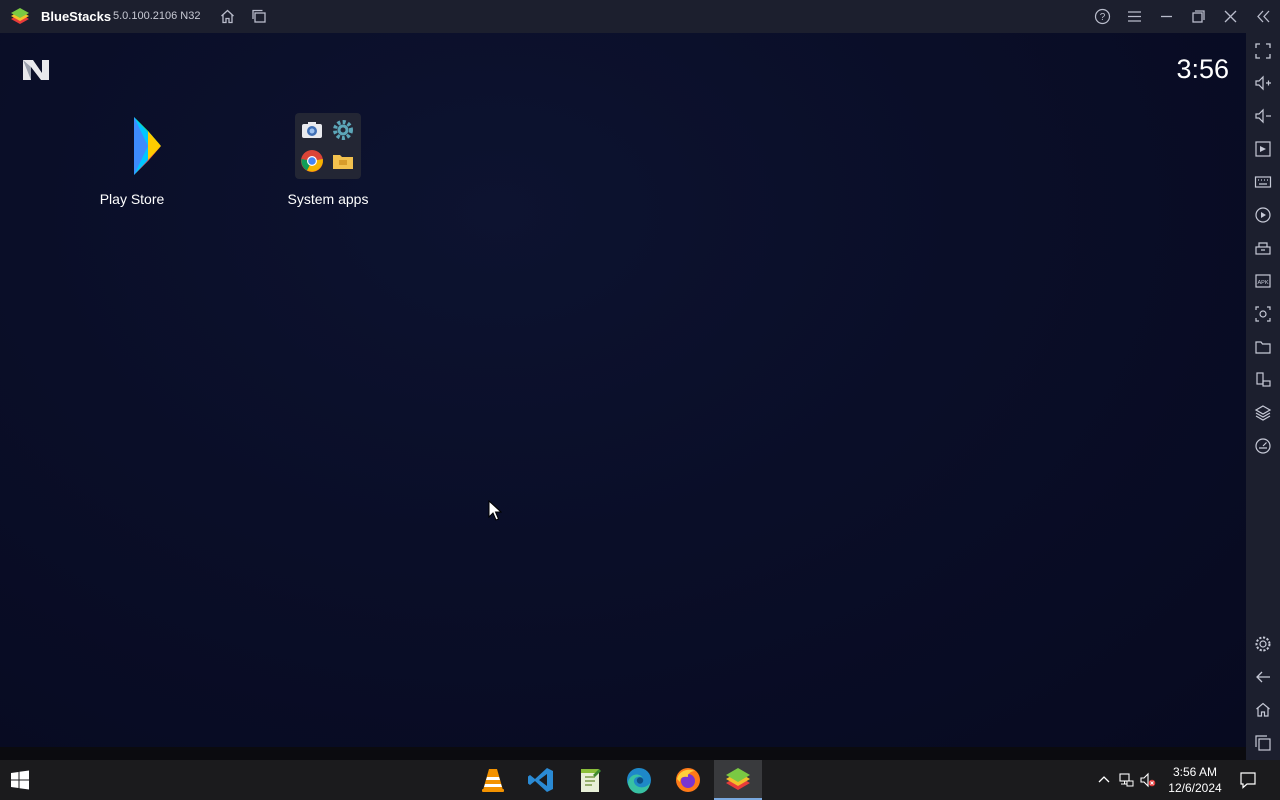  Describe the element at coordinates (688, 780) in the screenshot. I see `firefox-icon` at that location.